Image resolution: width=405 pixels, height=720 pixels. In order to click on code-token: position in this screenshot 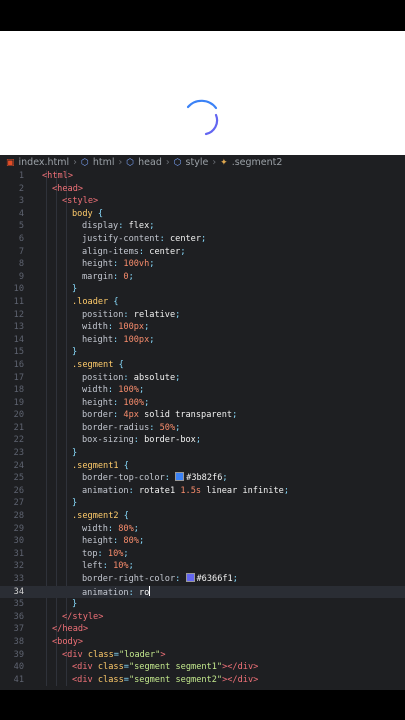, I will do `click(103, 314)`.